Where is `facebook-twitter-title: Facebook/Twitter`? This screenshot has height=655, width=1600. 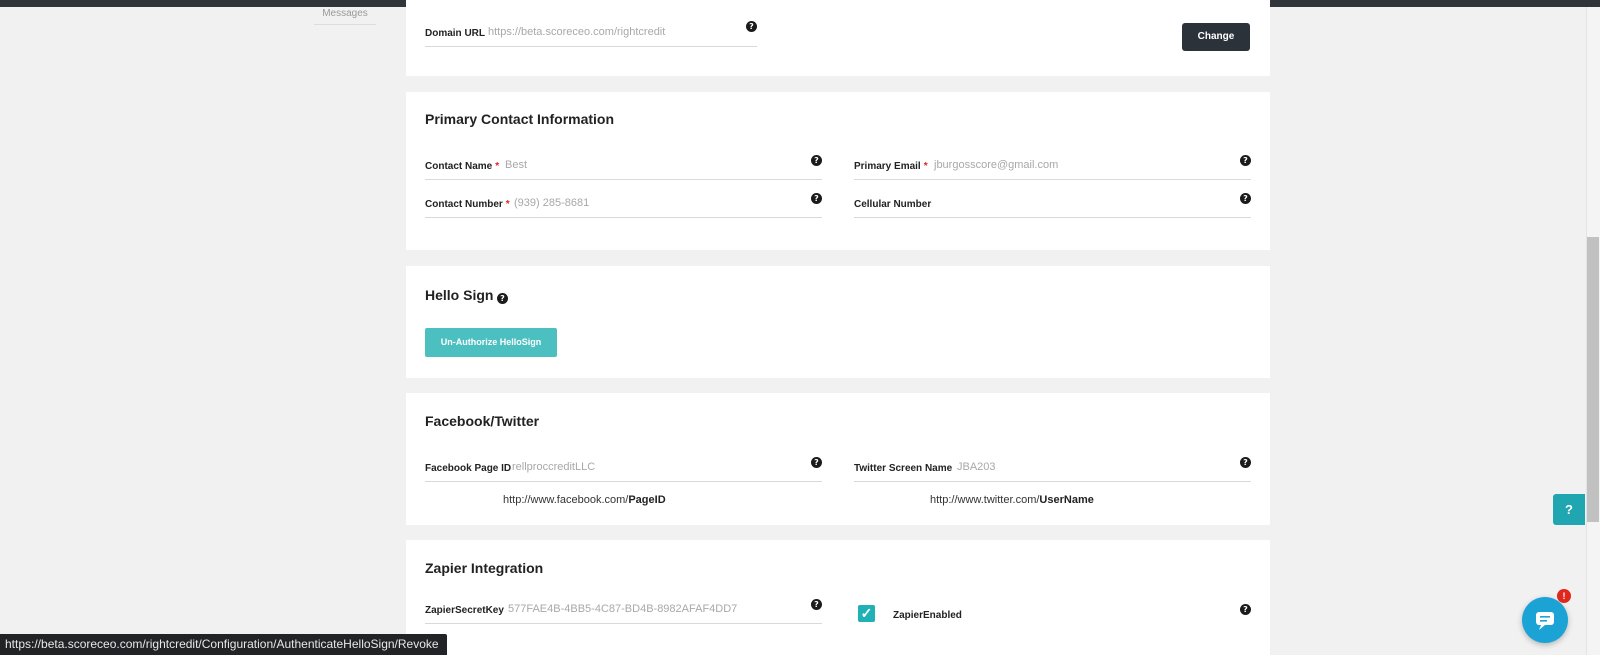
facebook-twitter-title: Facebook/Twitter is located at coordinates (482, 421).